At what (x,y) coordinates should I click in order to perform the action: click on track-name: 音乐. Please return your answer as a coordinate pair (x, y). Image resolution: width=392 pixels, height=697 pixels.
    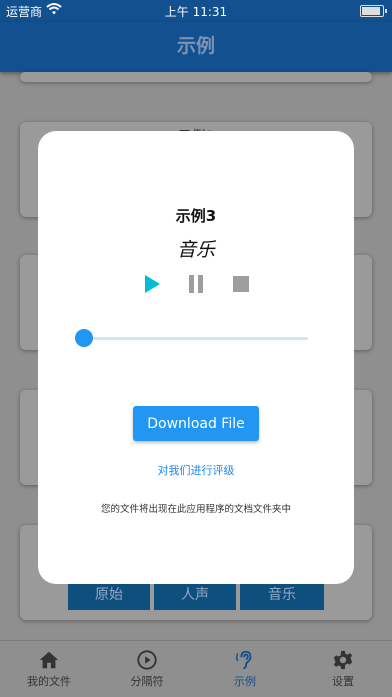
    Looking at the image, I should click on (195, 250).